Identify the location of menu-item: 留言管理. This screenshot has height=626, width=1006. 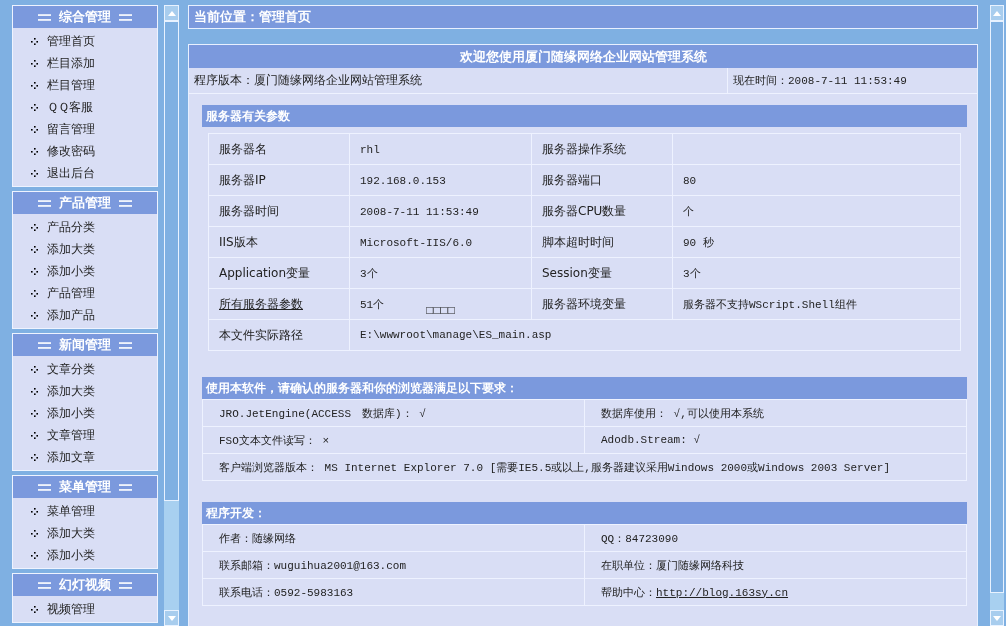
(71, 129).